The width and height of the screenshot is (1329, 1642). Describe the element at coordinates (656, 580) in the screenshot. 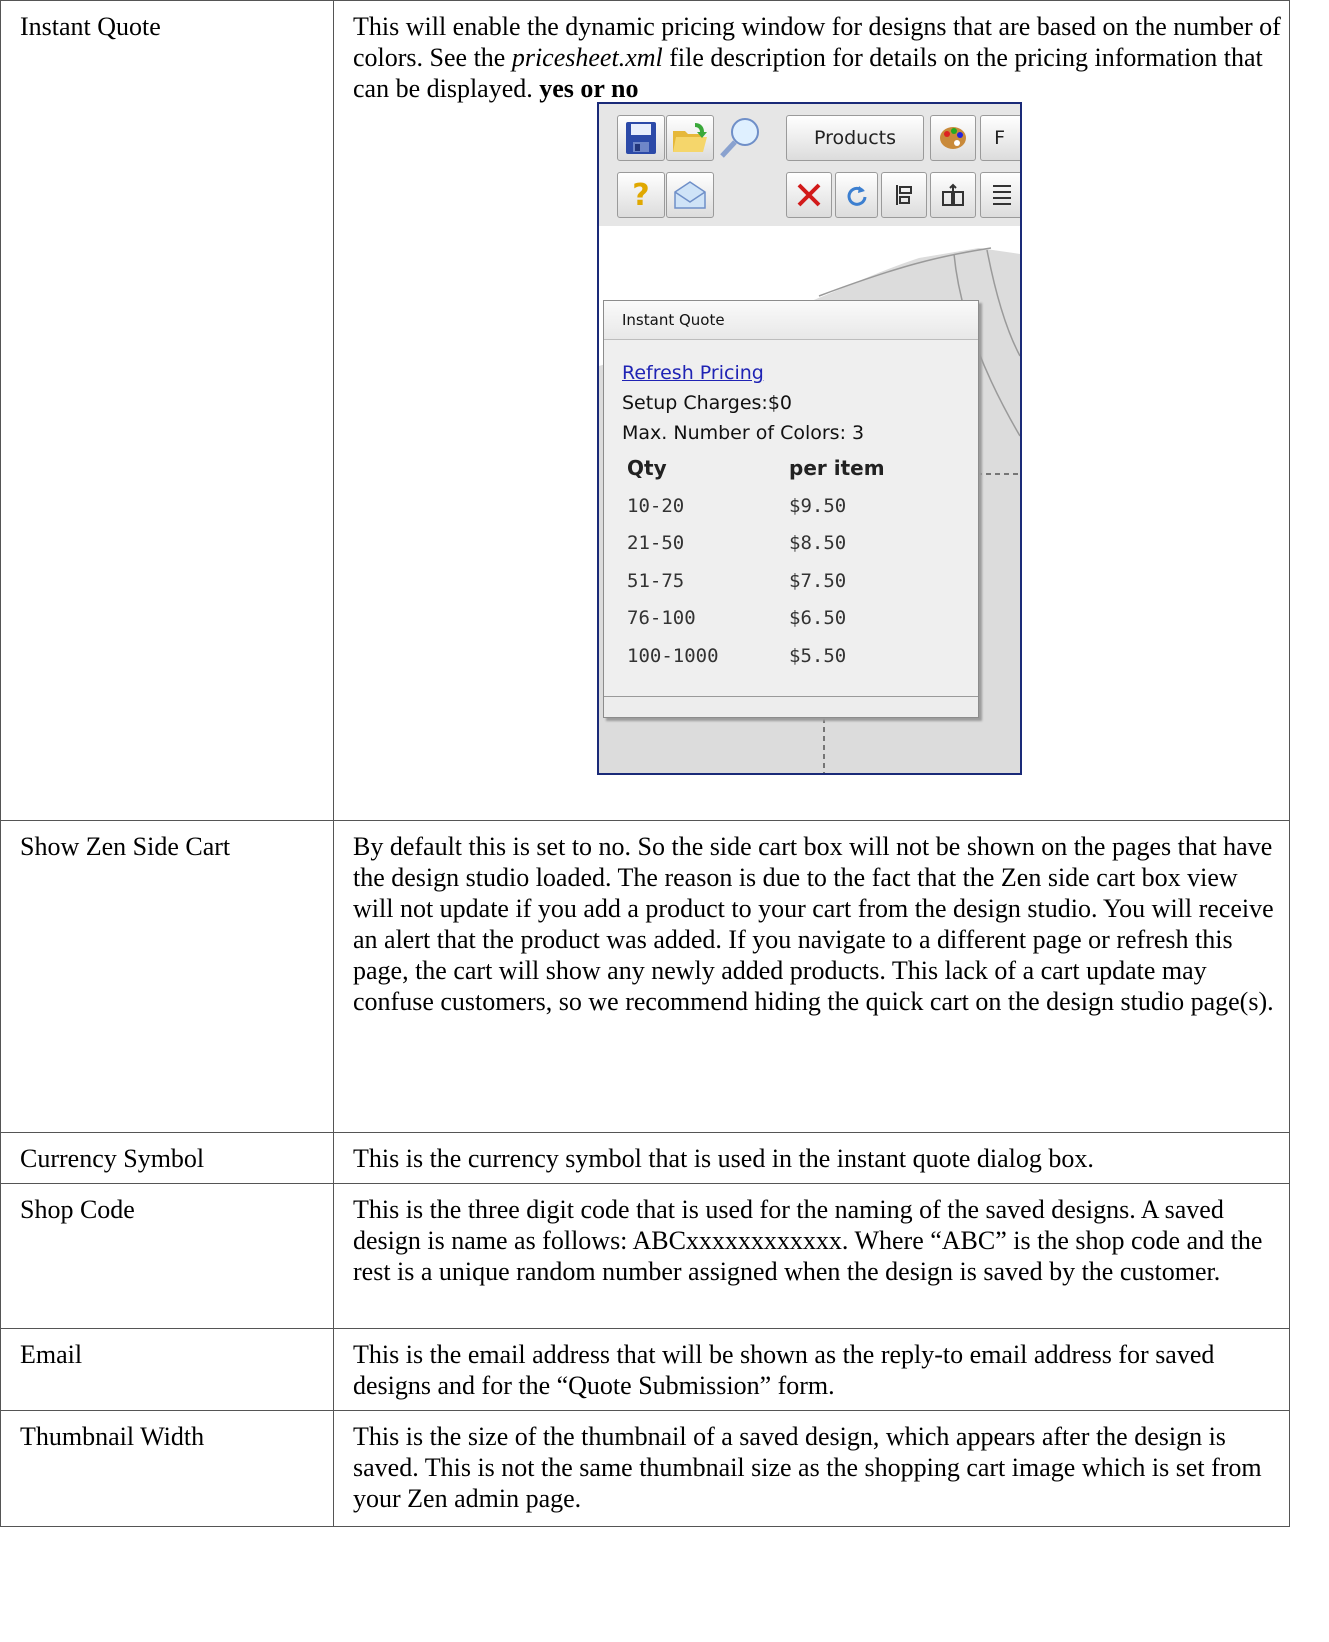

I see `qty-cell: 51-75` at that location.